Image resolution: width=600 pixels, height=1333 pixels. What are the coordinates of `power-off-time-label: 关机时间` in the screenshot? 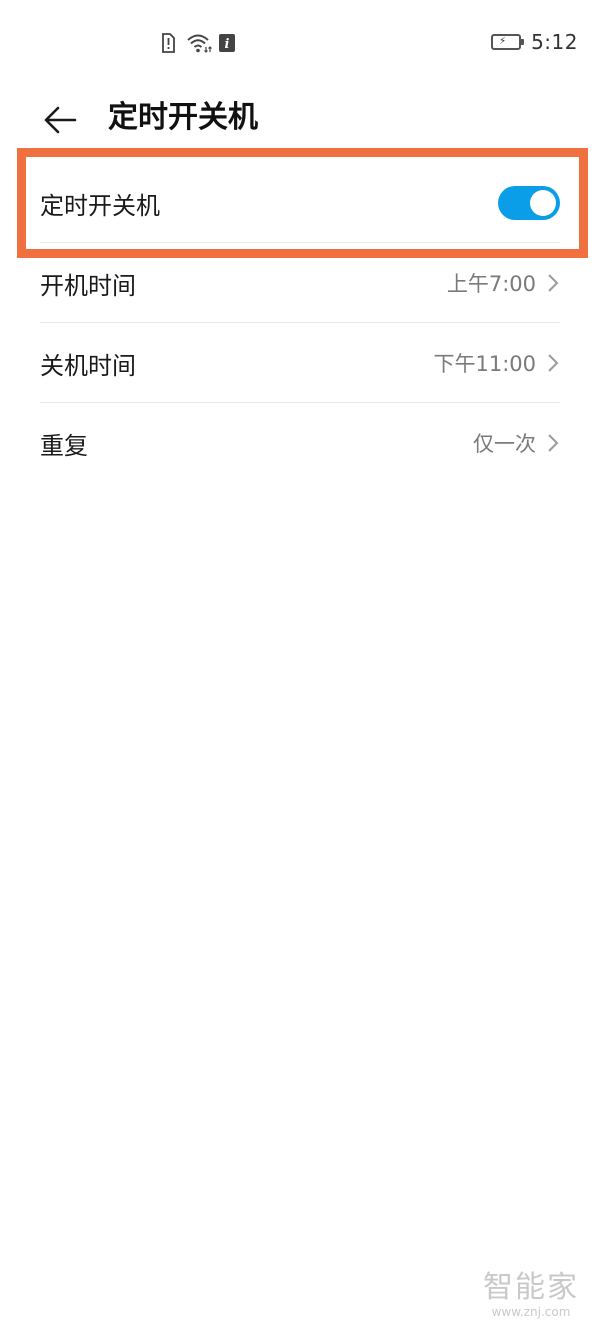 It's located at (88, 365).